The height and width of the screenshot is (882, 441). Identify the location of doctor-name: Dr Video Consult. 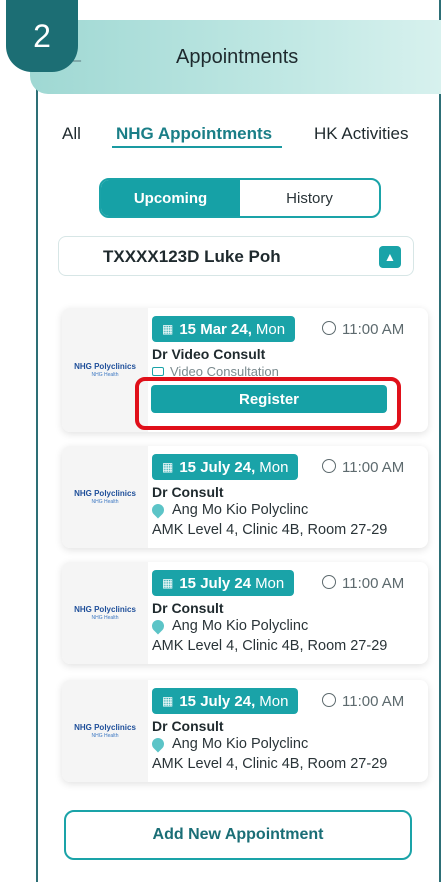
(209, 354).